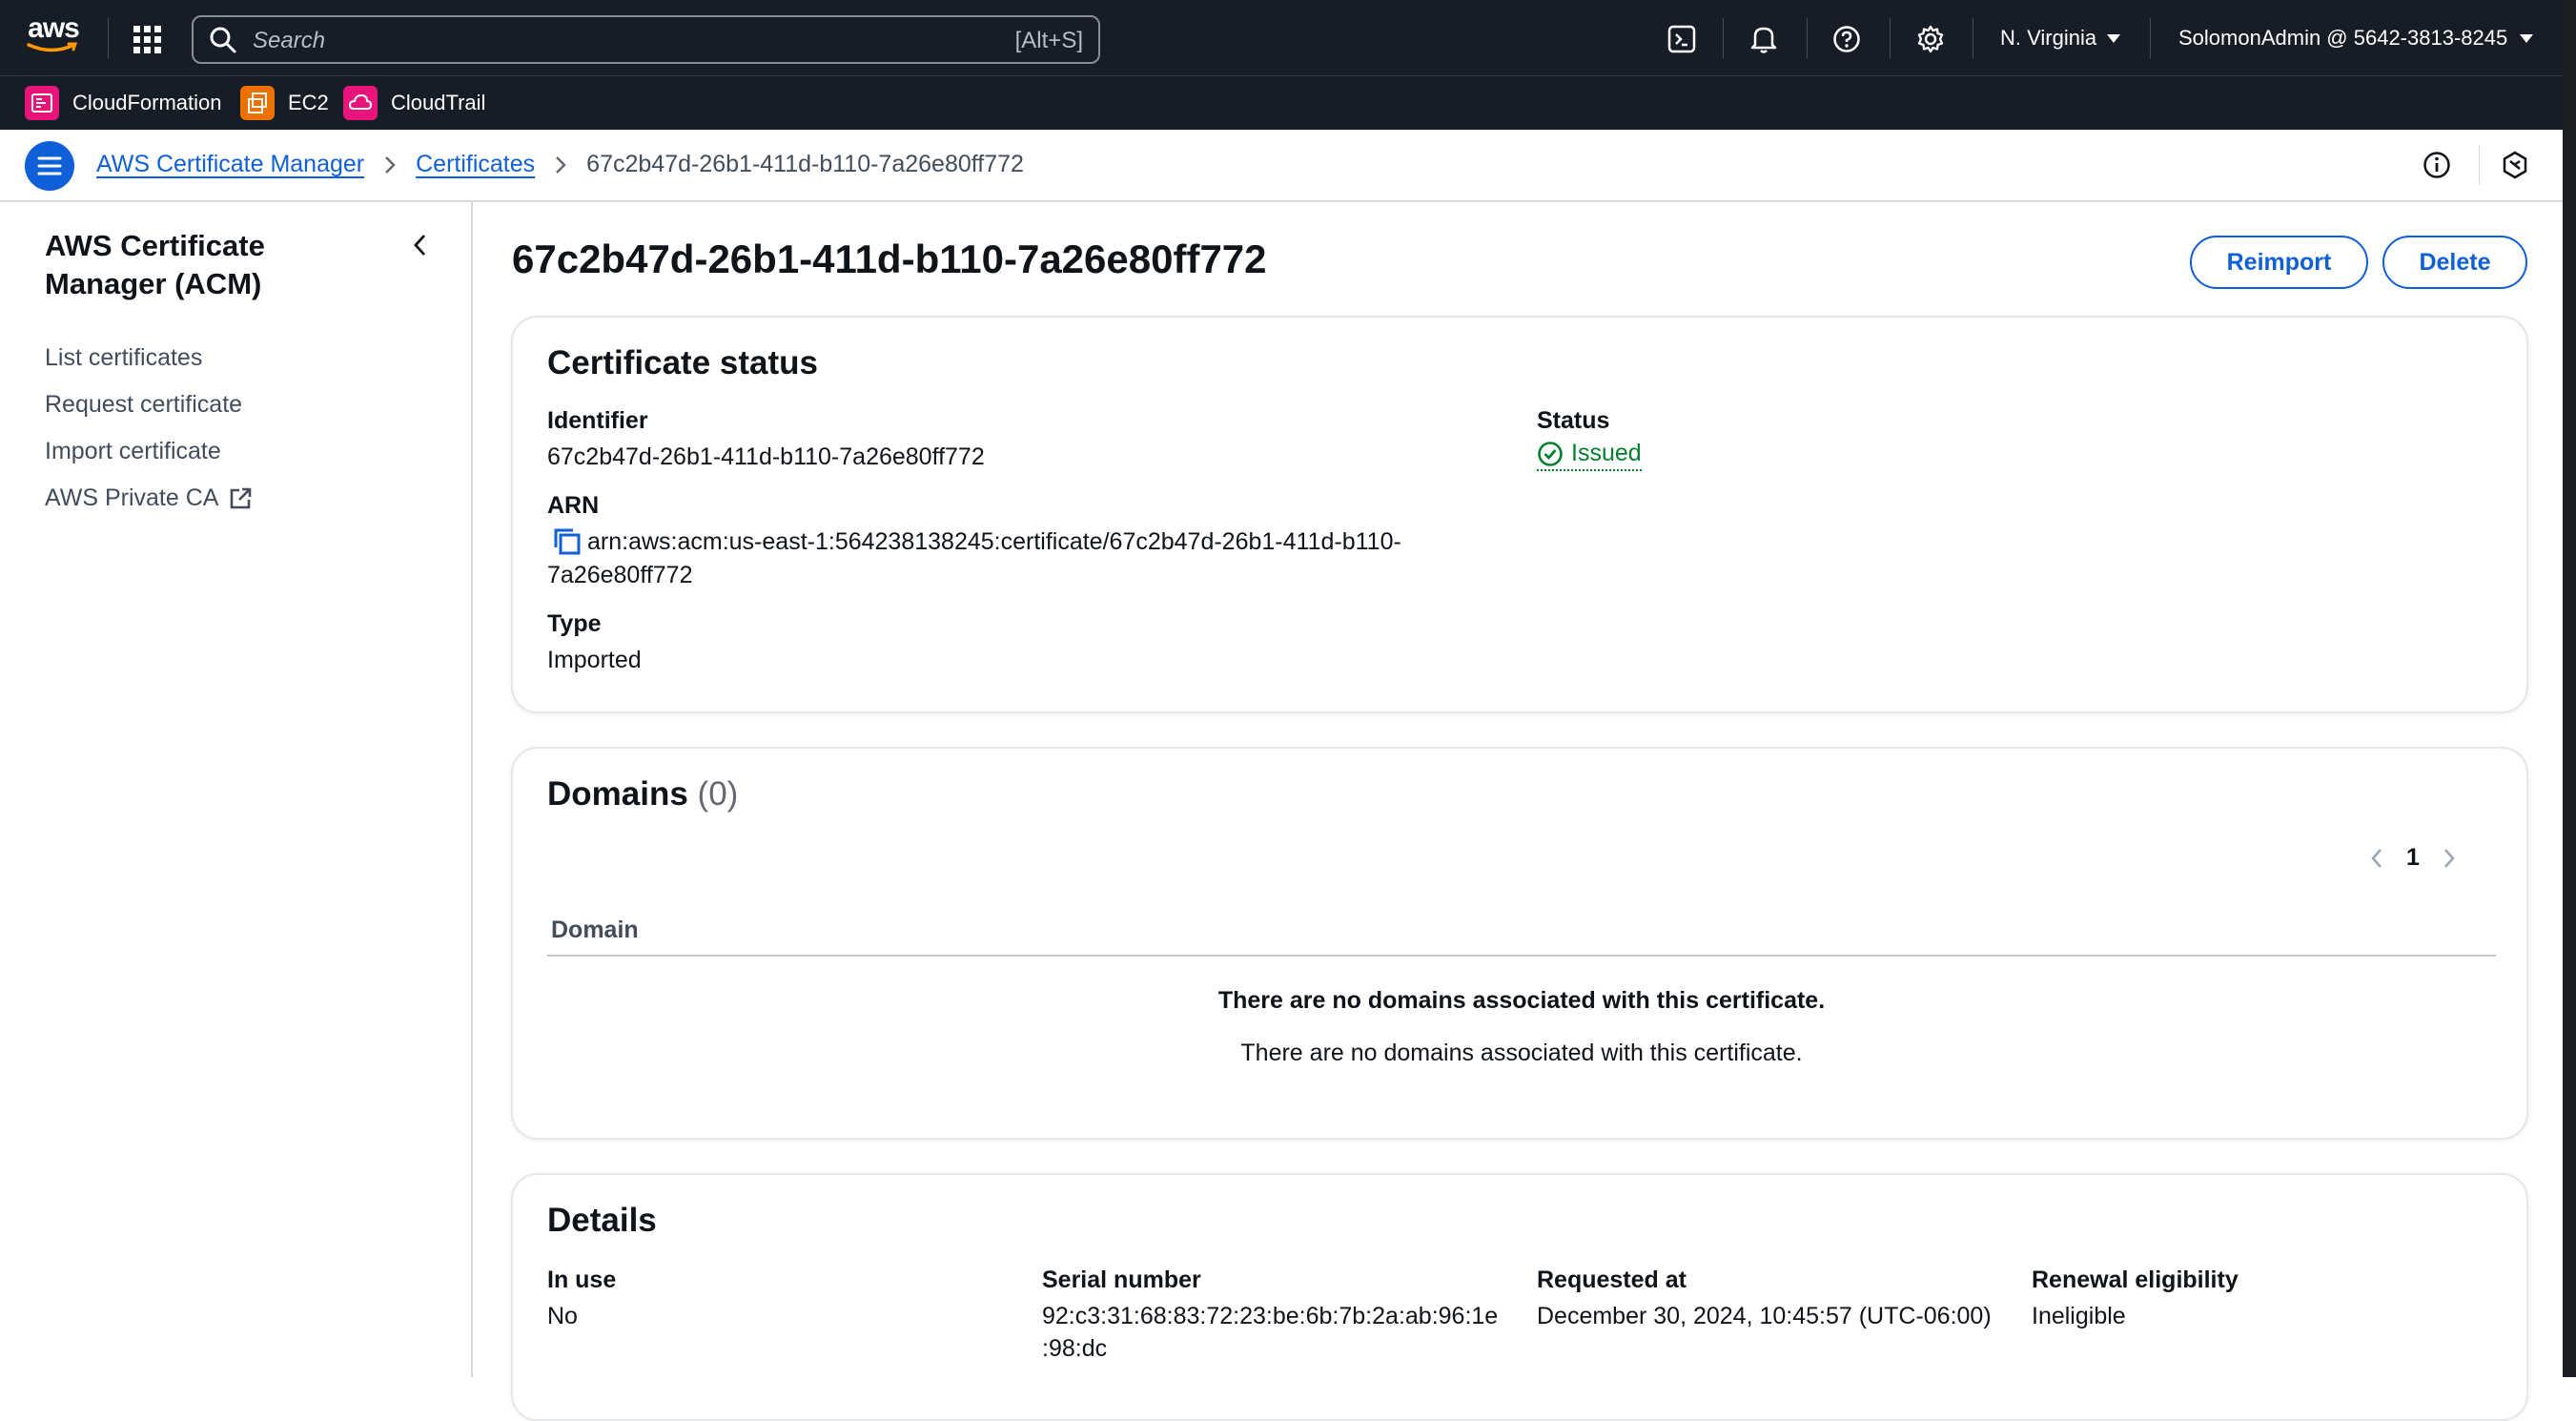 This screenshot has height=1421, width=2576. Describe the element at coordinates (42, 103) in the screenshot. I see `cloudformation-icon` at that location.